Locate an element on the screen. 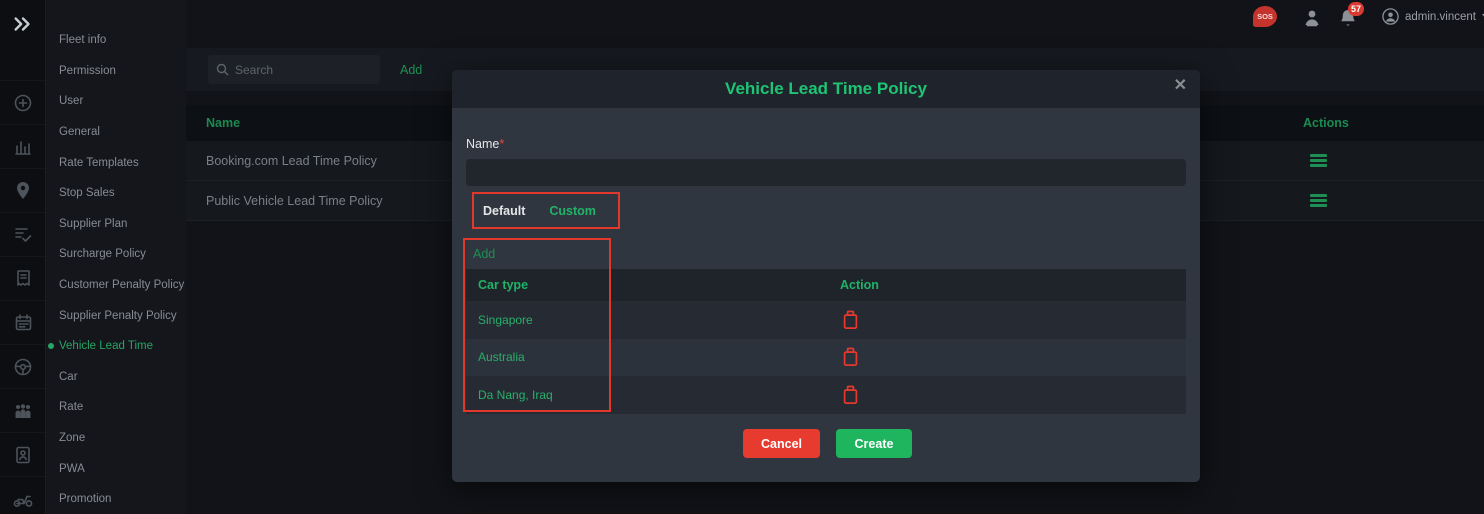 The width and height of the screenshot is (1484, 514). rail-item-delivery is located at coordinates (23, 495).